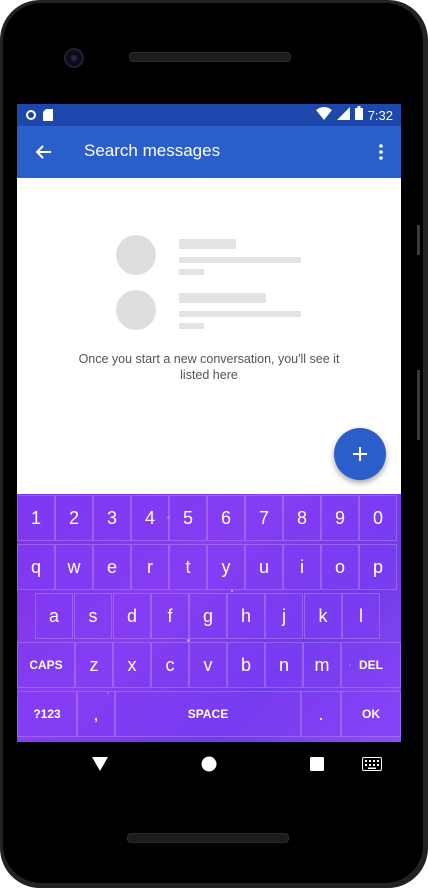  I want to click on key-c: c, so click(170, 665).